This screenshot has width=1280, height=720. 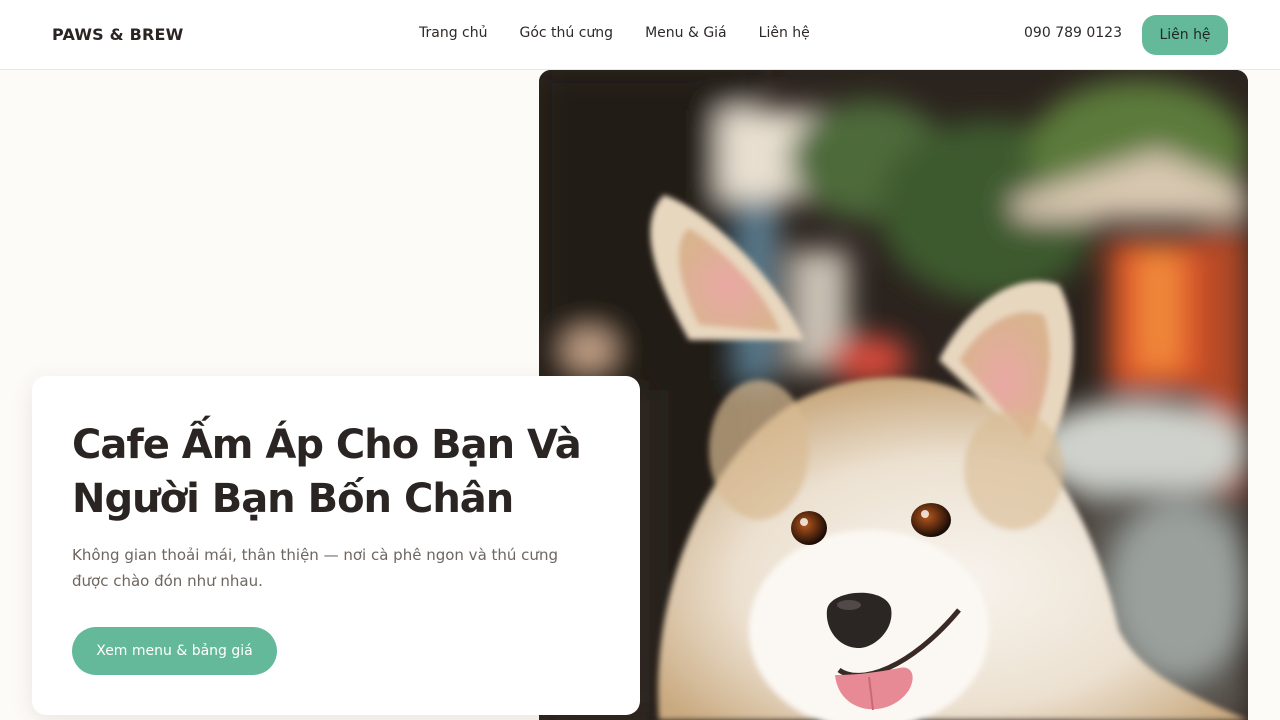 I want to click on nav-item-menu-prices: Menu & Giá, so click(x=686, y=33).